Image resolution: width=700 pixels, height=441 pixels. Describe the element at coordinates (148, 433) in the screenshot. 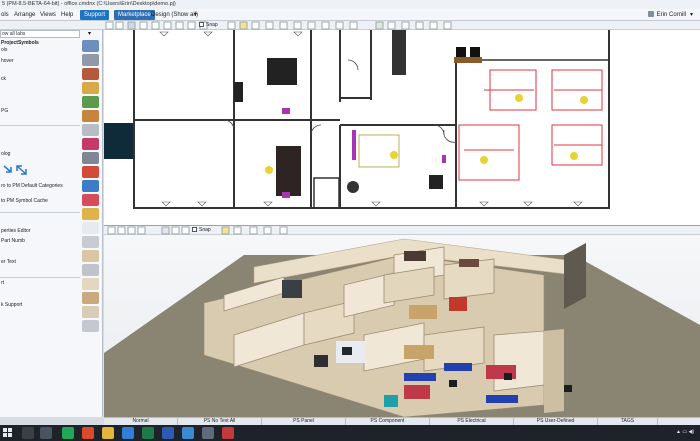

I see `excel-icon` at that location.